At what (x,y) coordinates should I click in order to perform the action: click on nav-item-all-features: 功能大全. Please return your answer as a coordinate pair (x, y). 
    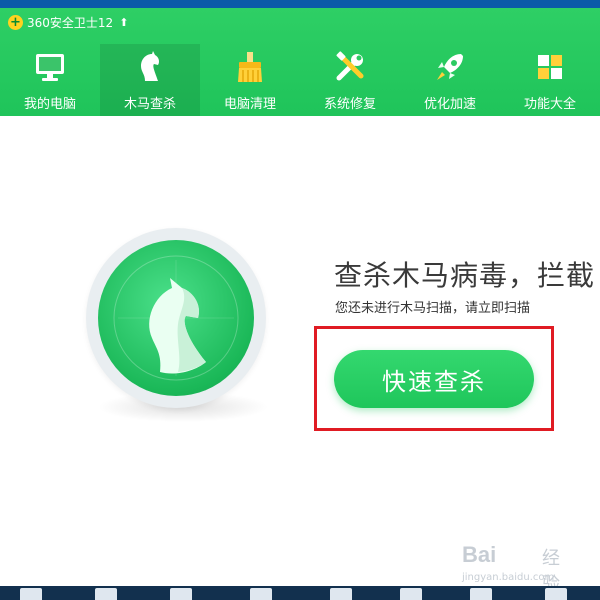
    Looking at the image, I should click on (550, 80).